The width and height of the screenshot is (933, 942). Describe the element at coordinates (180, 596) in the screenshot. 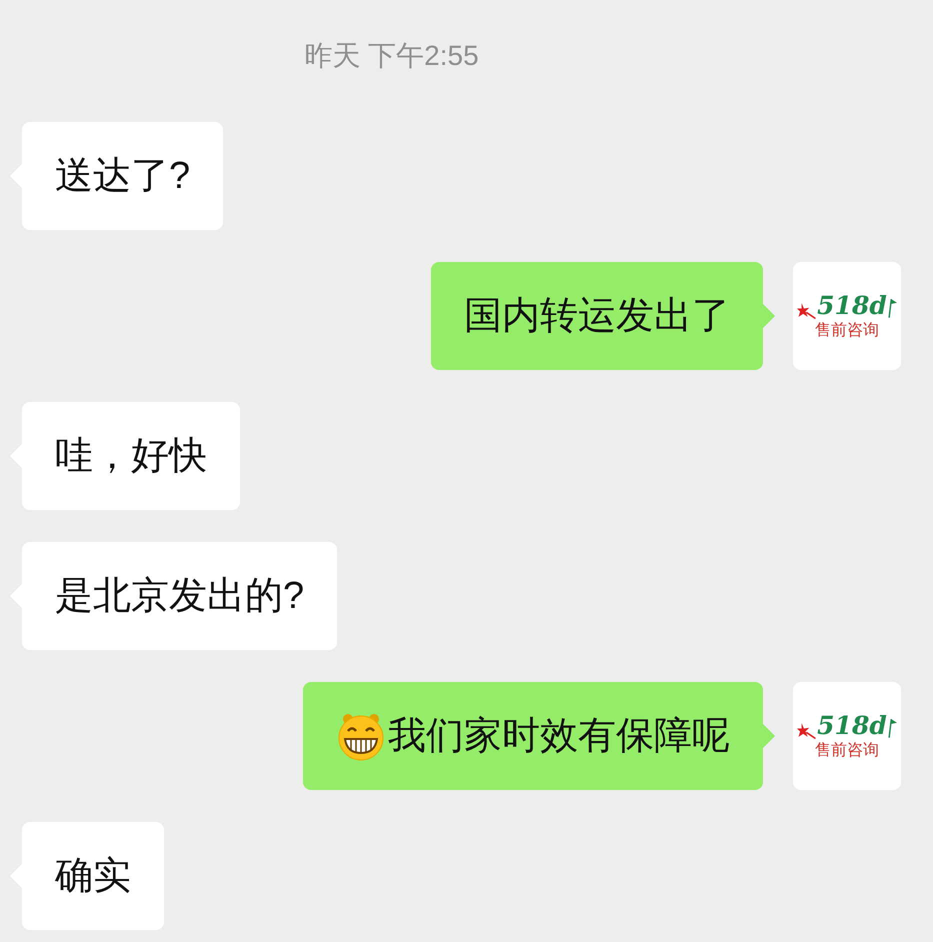

I see `message-bubble: 是北京发出的?` at that location.